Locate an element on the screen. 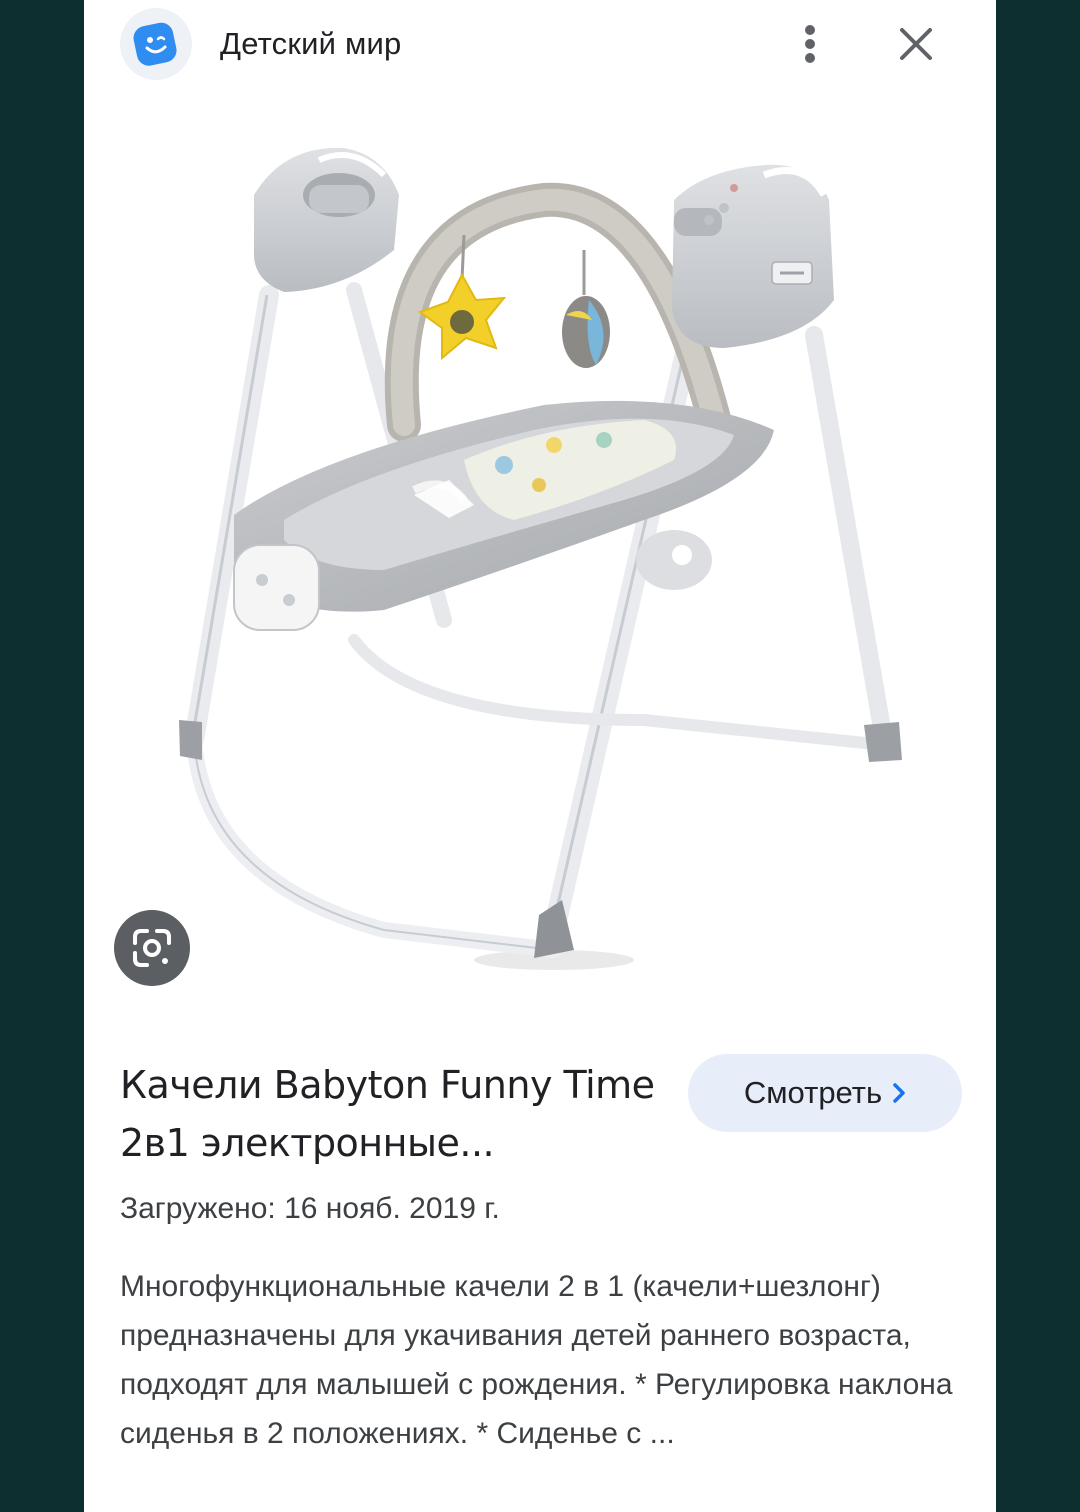  upload-date: Загружено: 16 нояб. 2019 г. is located at coordinates (310, 1208).